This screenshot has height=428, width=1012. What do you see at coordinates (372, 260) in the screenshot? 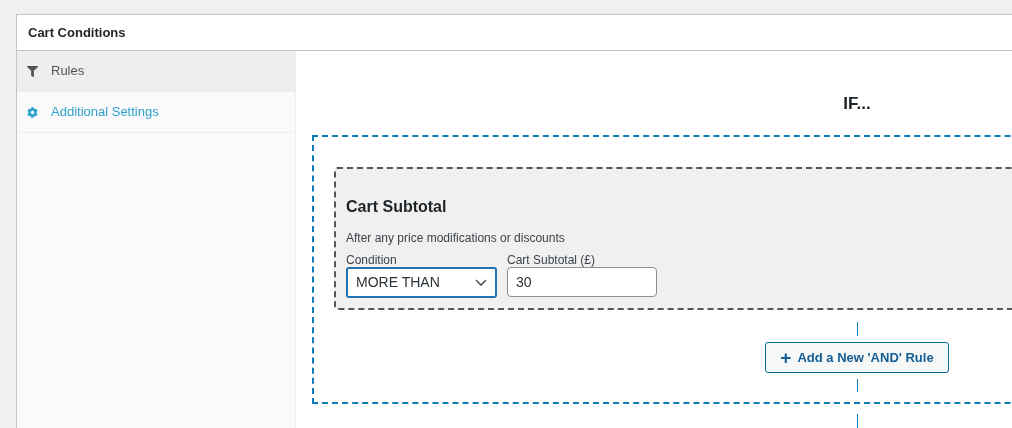
I see `field-label: Condition` at bounding box center [372, 260].